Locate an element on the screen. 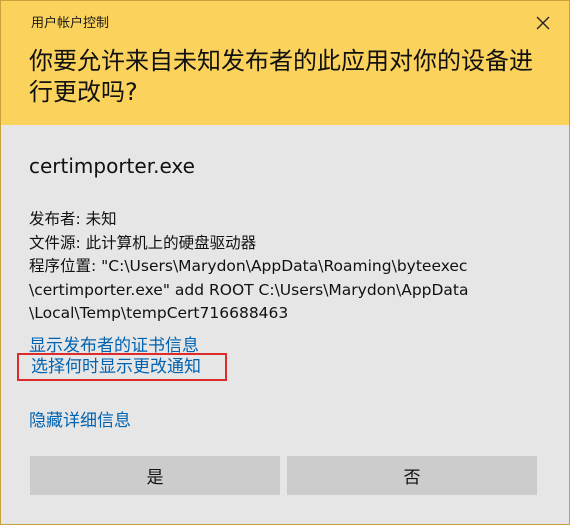 The height and width of the screenshot is (525, 570). close-button is located at coordinates (543, 23).